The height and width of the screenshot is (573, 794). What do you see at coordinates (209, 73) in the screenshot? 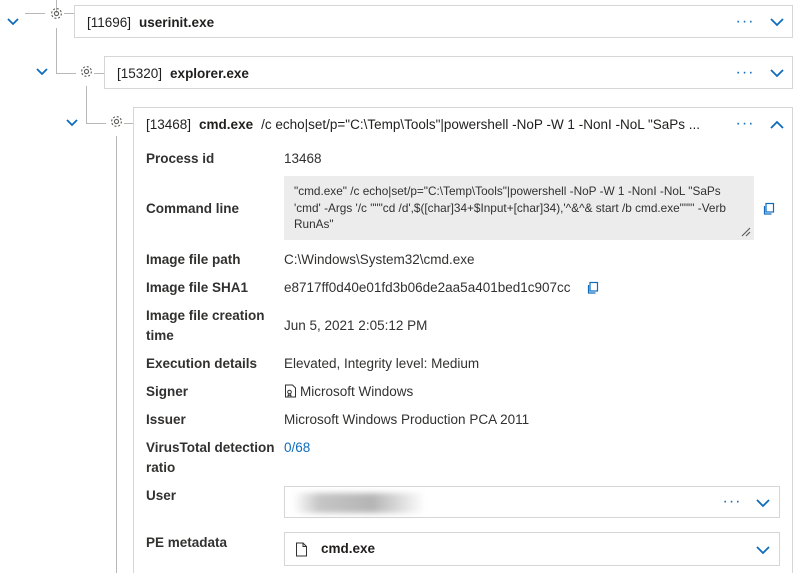
I see `process-name: explorer.exe` at bounding box center [209, 73].